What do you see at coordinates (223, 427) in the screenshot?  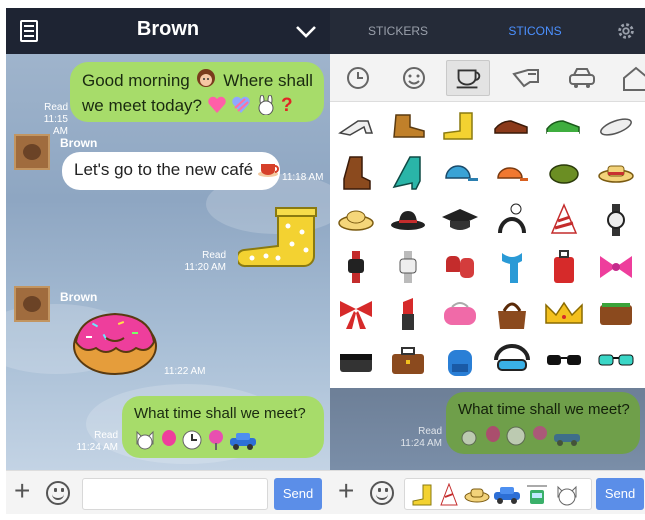 I see `message-bubble: What time shall we meet?` at bounding box center [223, 427].